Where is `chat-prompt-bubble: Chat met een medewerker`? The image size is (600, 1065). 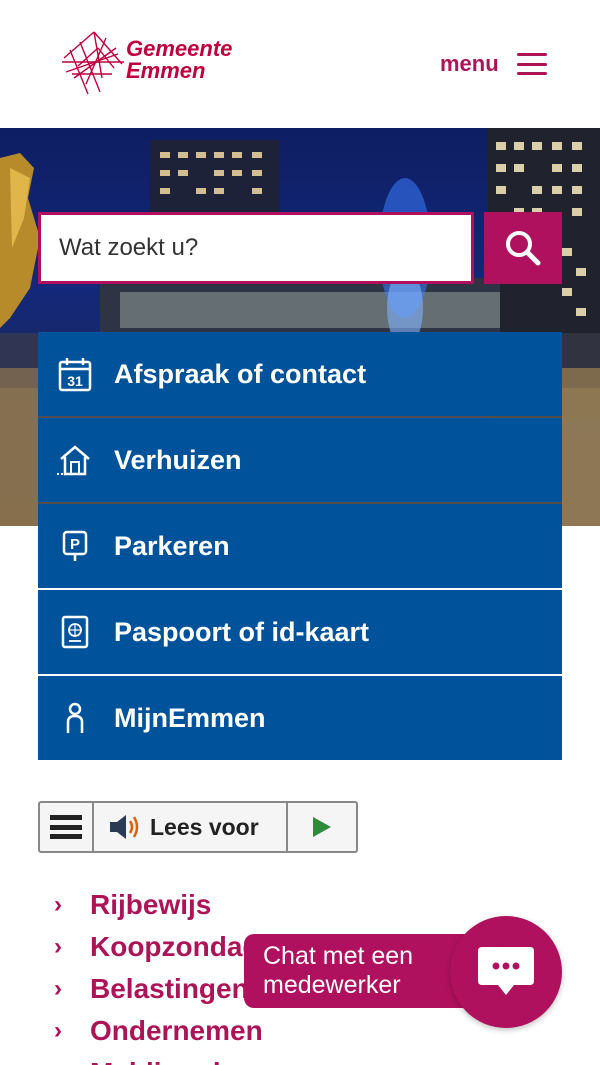 chat-prompt-bubble: Chat met een medewerker is located at coordinates (362, 971).